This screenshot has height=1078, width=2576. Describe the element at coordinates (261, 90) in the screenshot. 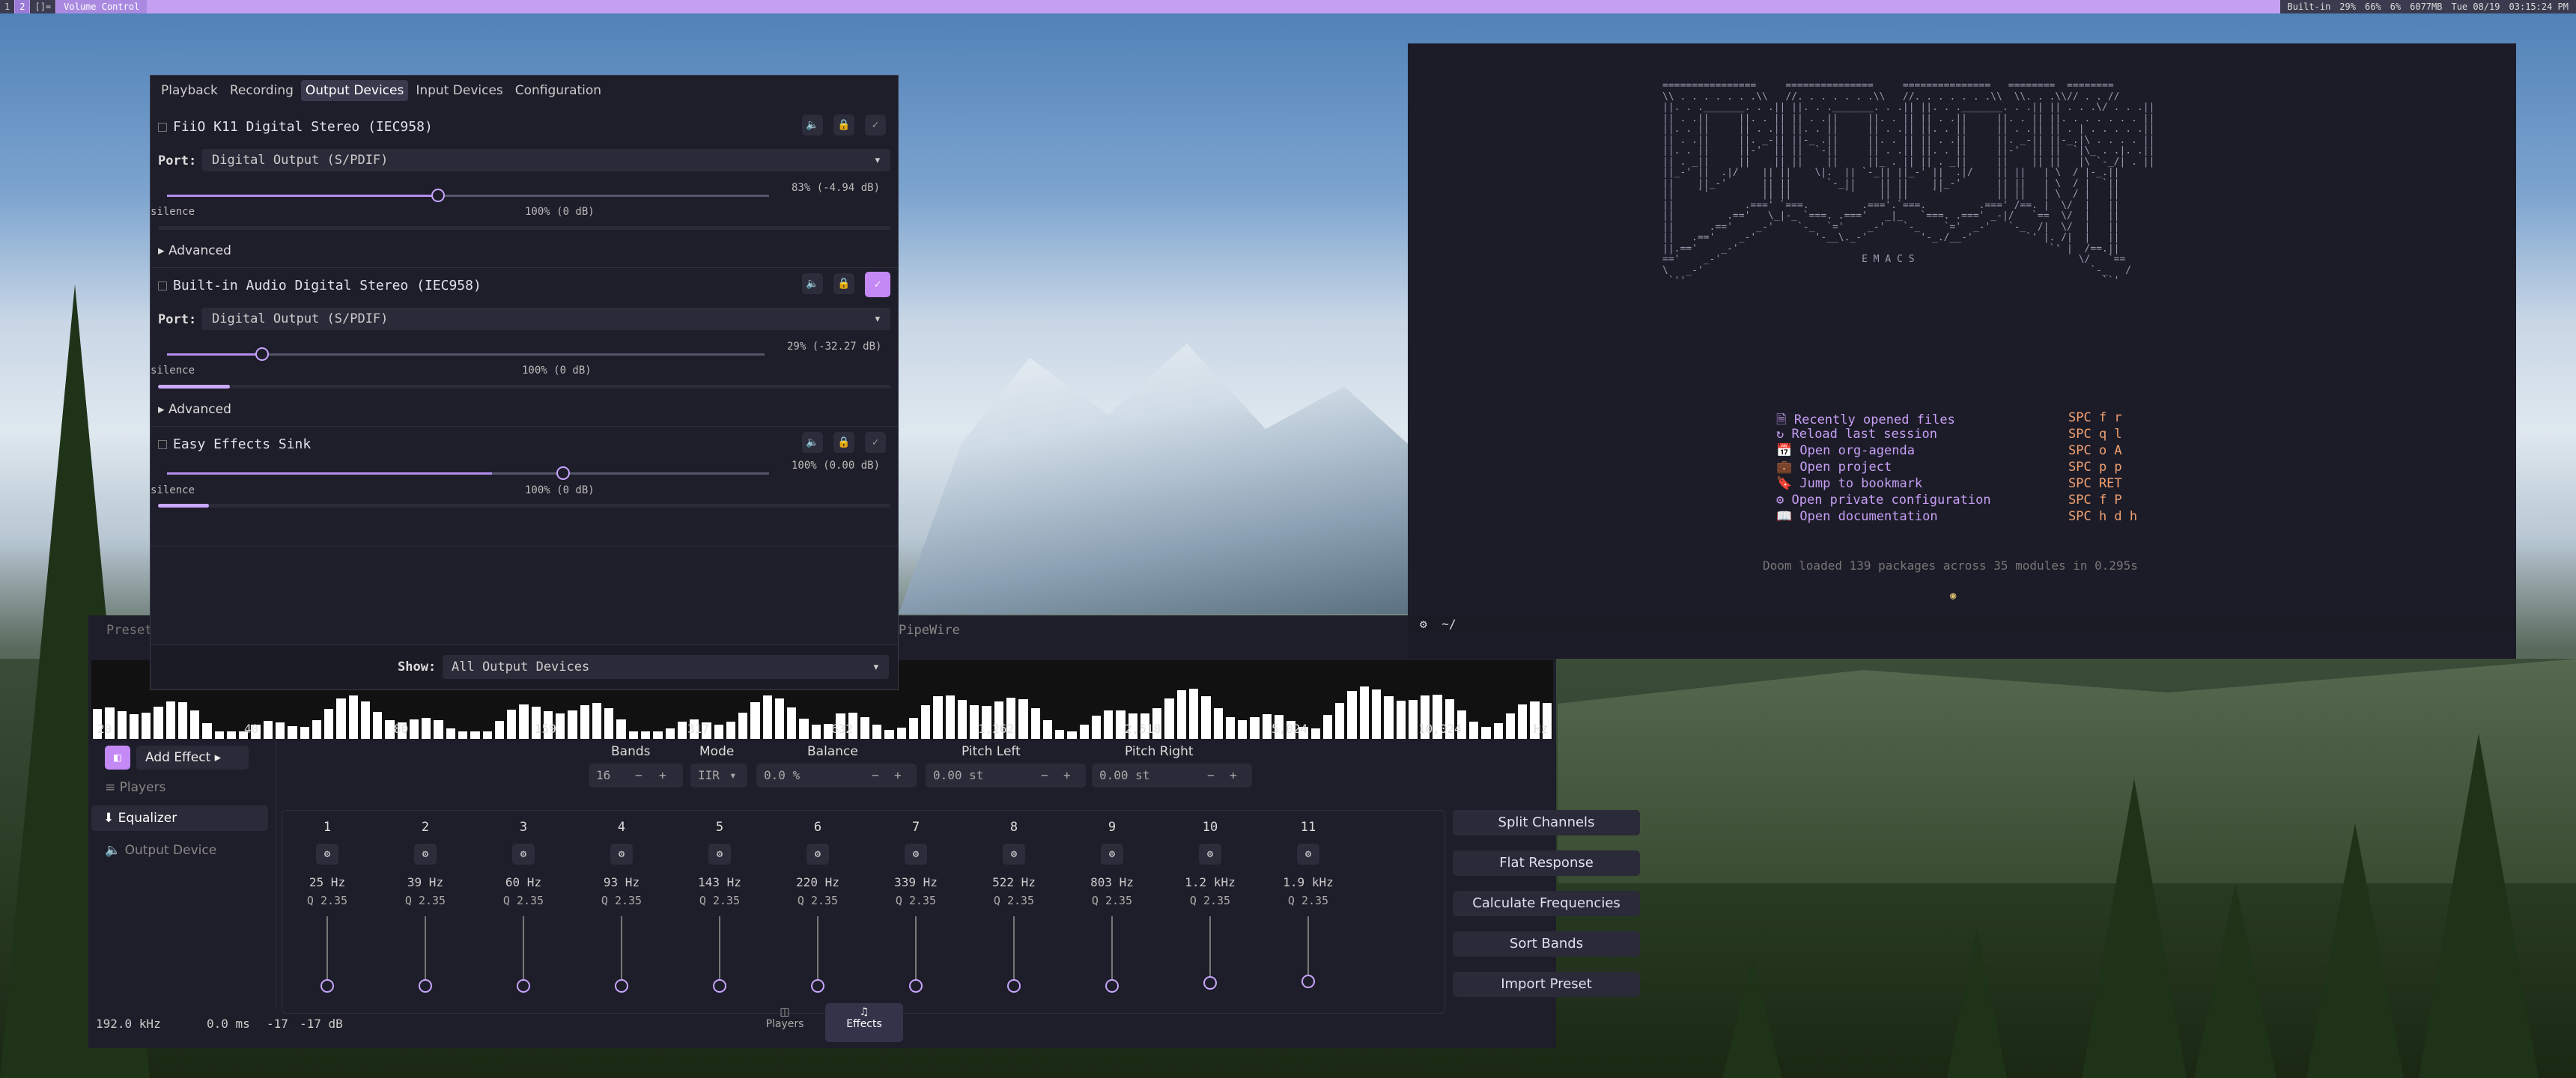

I see `tab-recording: Recording` at that location.